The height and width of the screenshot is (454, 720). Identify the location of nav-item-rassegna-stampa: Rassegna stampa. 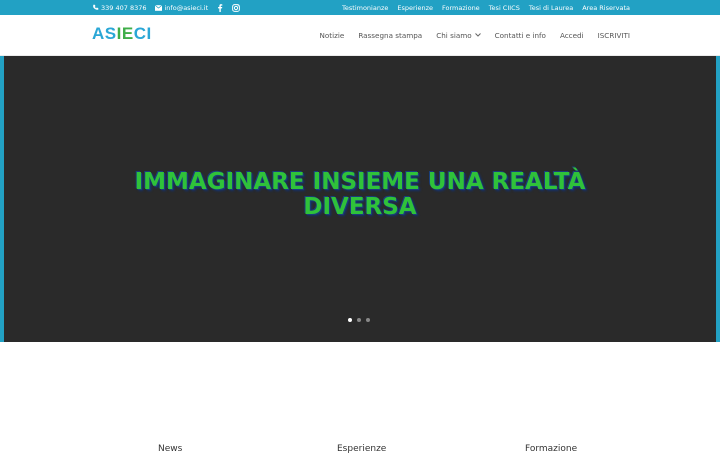
(390, 35).